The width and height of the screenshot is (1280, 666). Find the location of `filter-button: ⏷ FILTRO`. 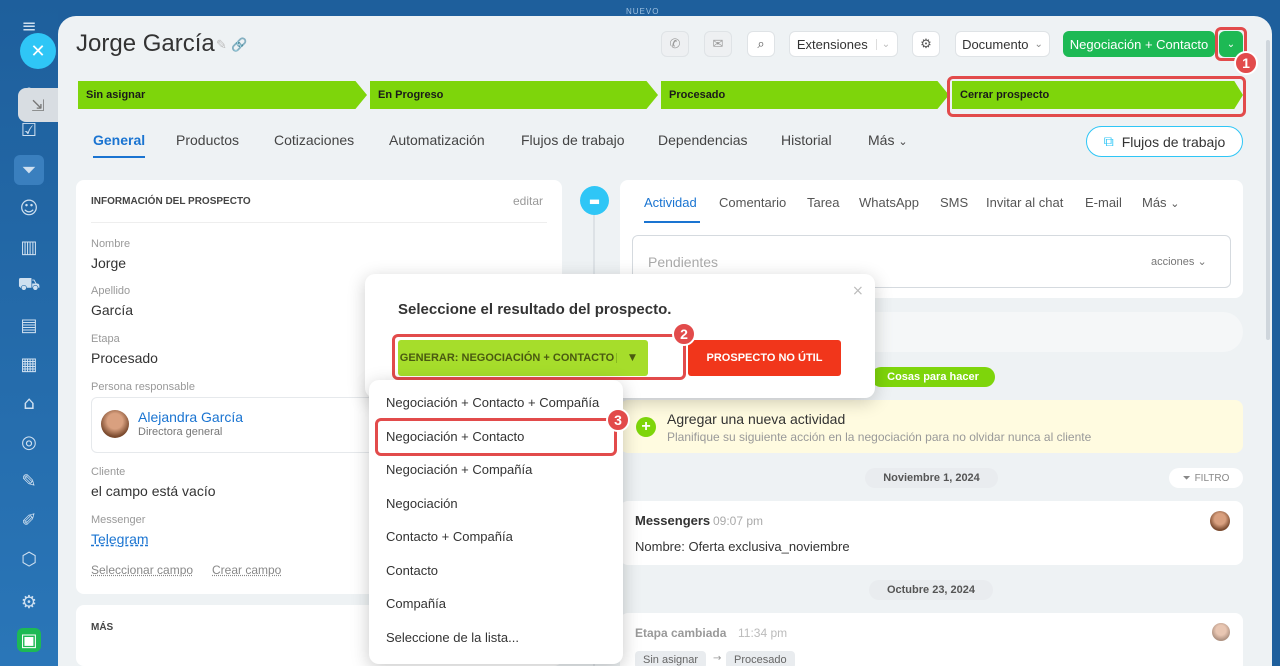

filter-button: ⏷ FILTRO is located at coordinates (1206, 478).